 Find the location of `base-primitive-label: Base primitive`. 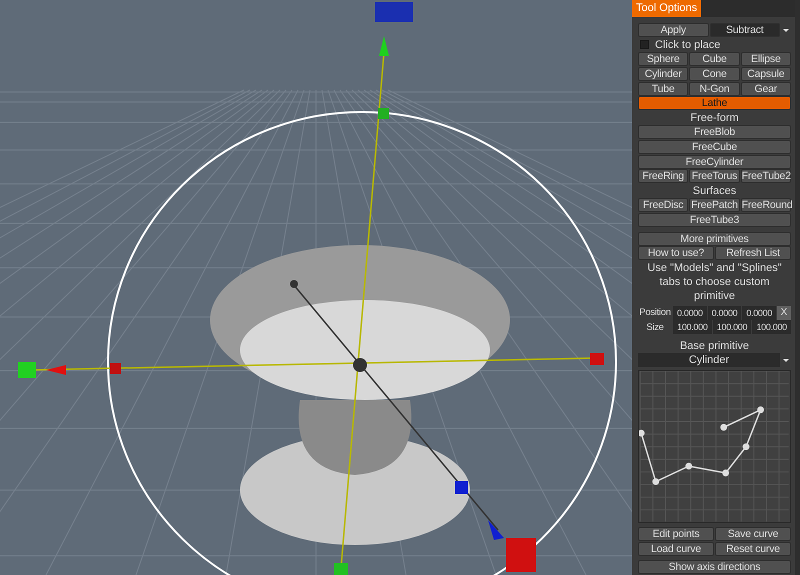

base-primitive-label: Base primitive is located at coordinates (714, 345).